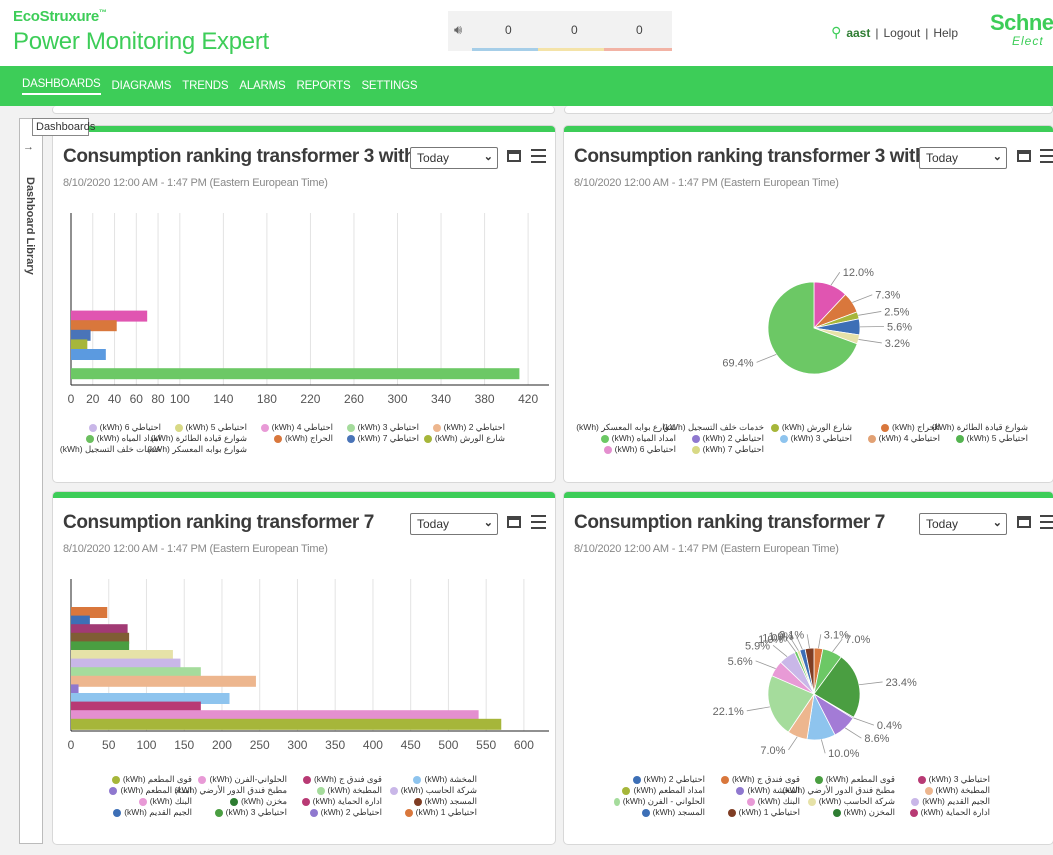  Describe the element at coordinates (560, 31) in the screenshot. I see `alarm-summary: 🔊︎ 0 0 0` at that location.